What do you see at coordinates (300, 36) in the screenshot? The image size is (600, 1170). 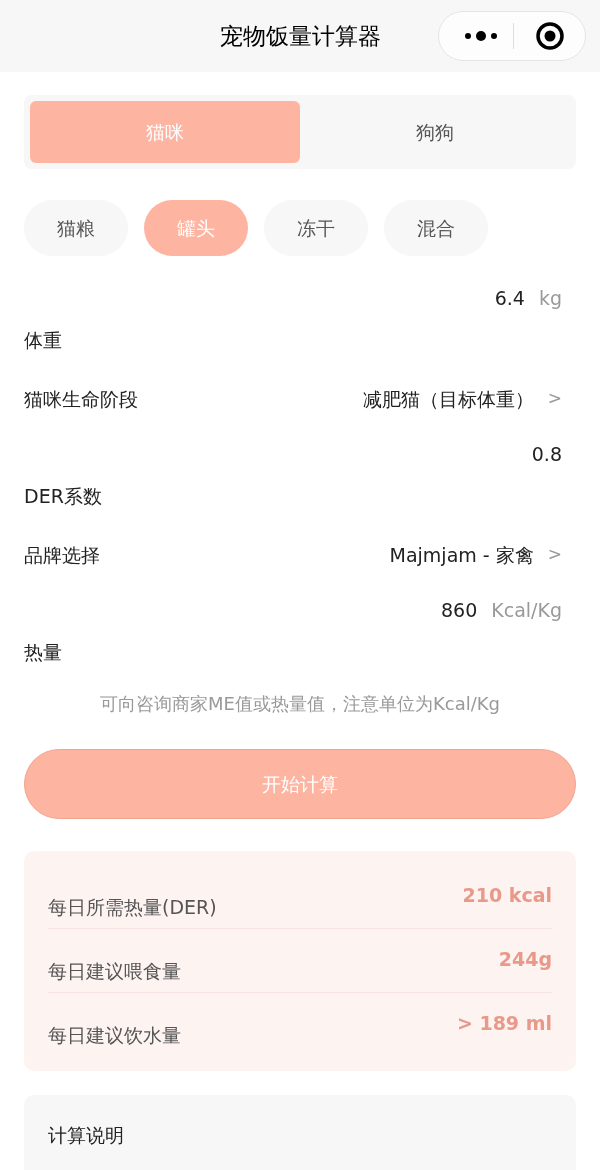 I see `page-title: 宠物饭量计算器` at bounding box center [300, 36].